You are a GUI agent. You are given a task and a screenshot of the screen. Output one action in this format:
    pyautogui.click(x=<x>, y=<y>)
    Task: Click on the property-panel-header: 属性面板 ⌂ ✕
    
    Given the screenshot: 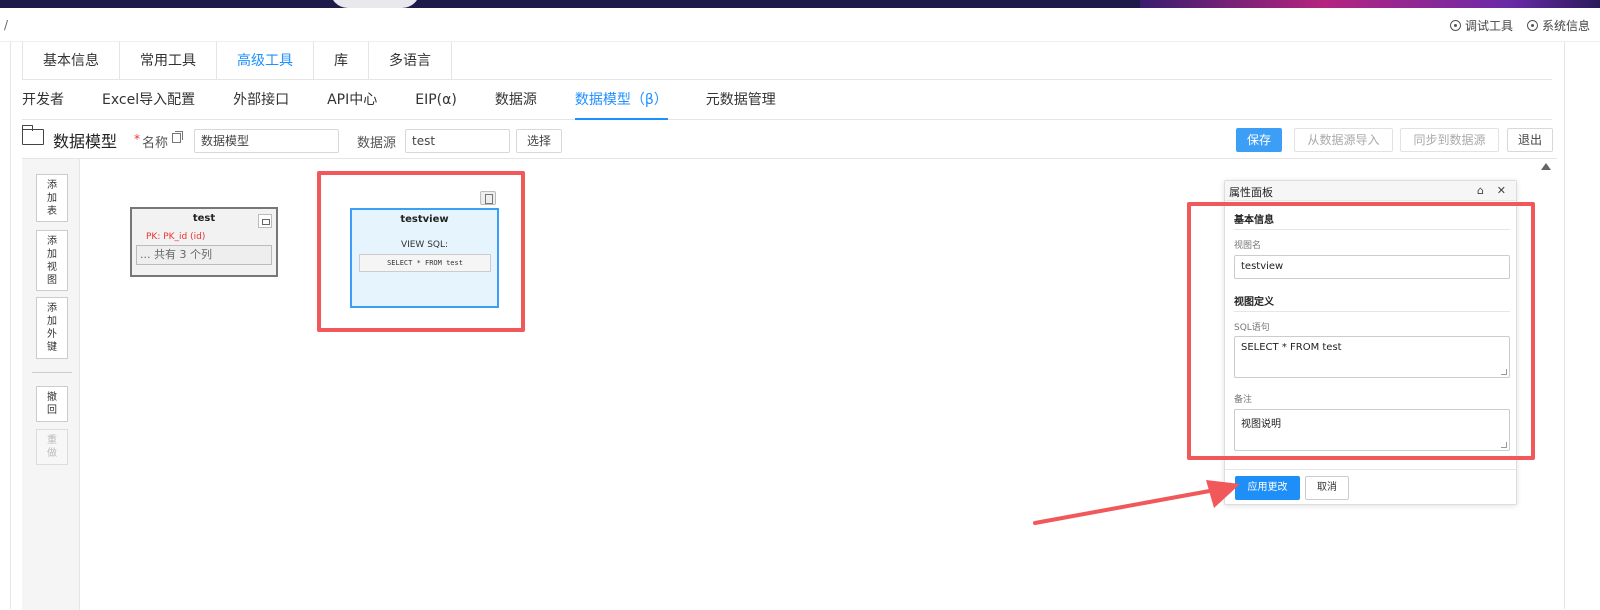 What is the action you would take?
    pyautogui.click(x=1370, y=191)
    